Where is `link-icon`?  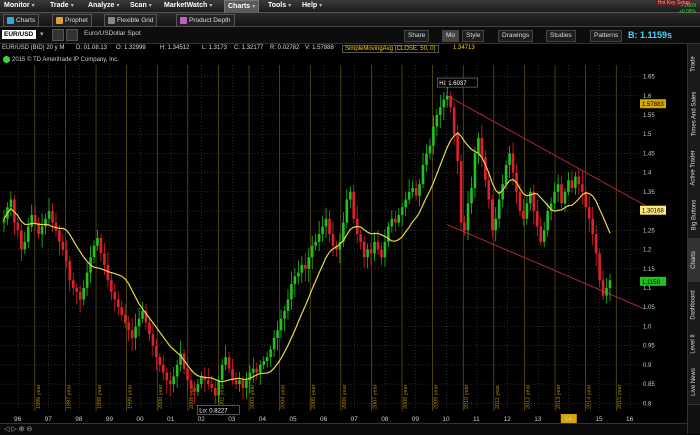 link-icon is located at coordinates (58, 35).